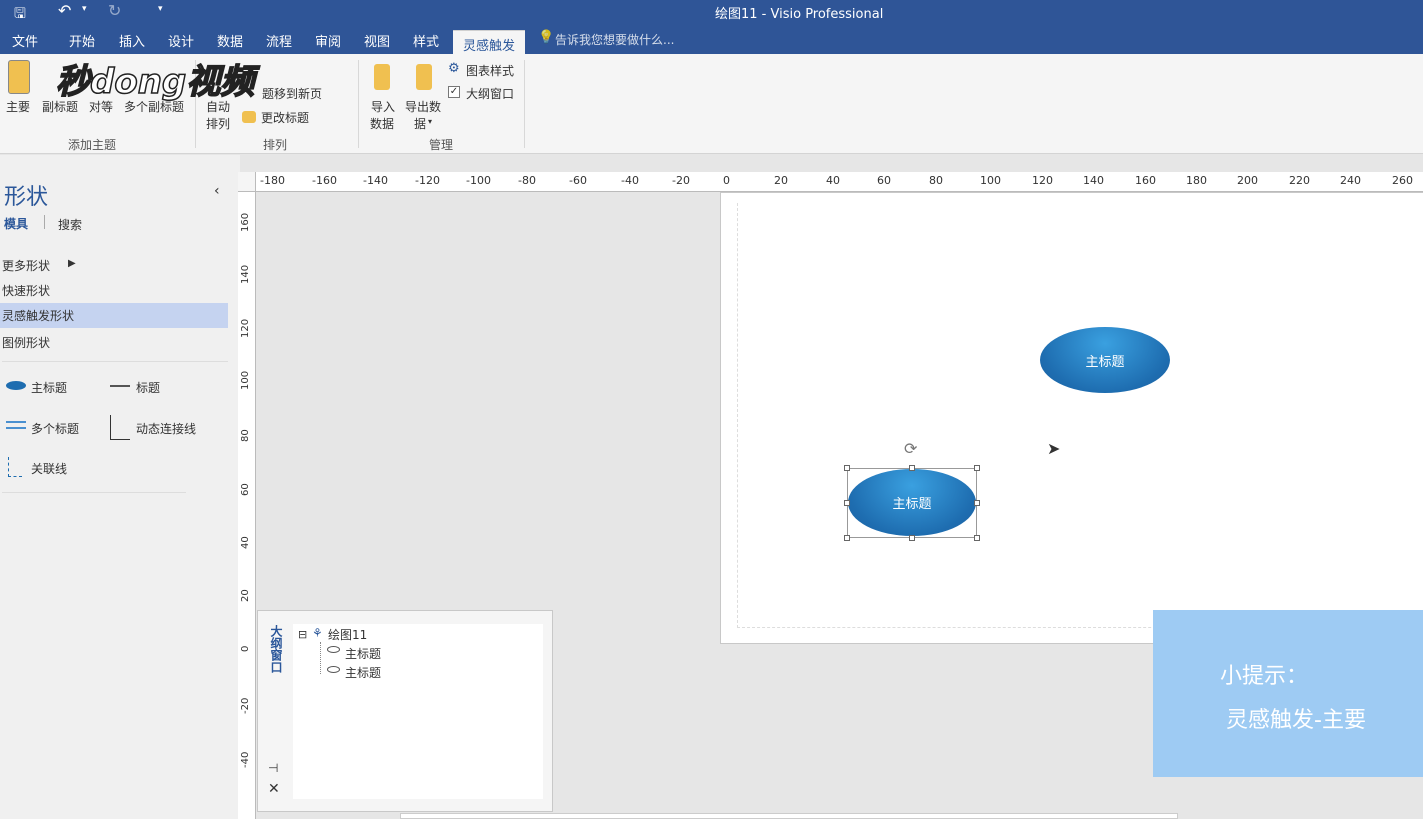 The height and width of the screenshot is (819, 1423). I want to click on close-icon: ✕, so click(274, 789).